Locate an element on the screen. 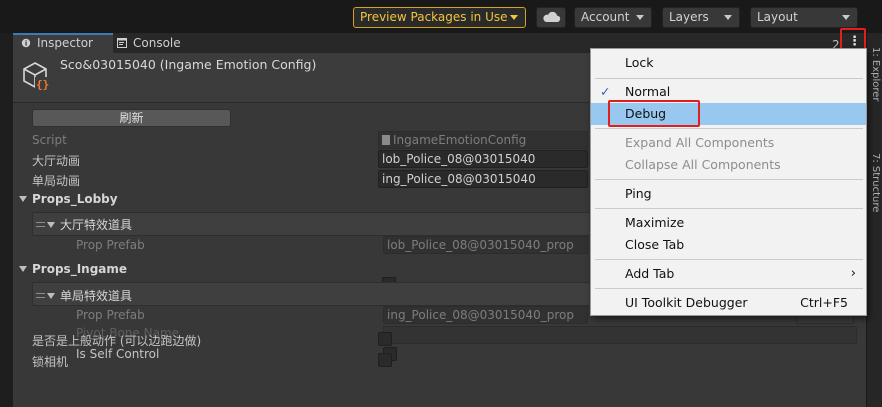  account-dropdown: Account is located at coordinates (613, 17).